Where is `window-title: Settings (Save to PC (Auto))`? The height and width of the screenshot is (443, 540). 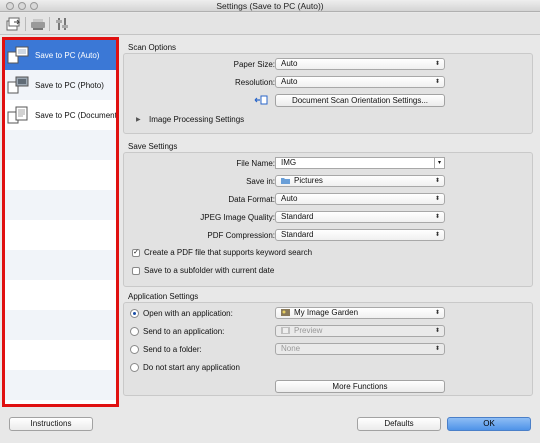
window-title: Settings (Save to PC (Auto)) is located at coordinates (270, 6).